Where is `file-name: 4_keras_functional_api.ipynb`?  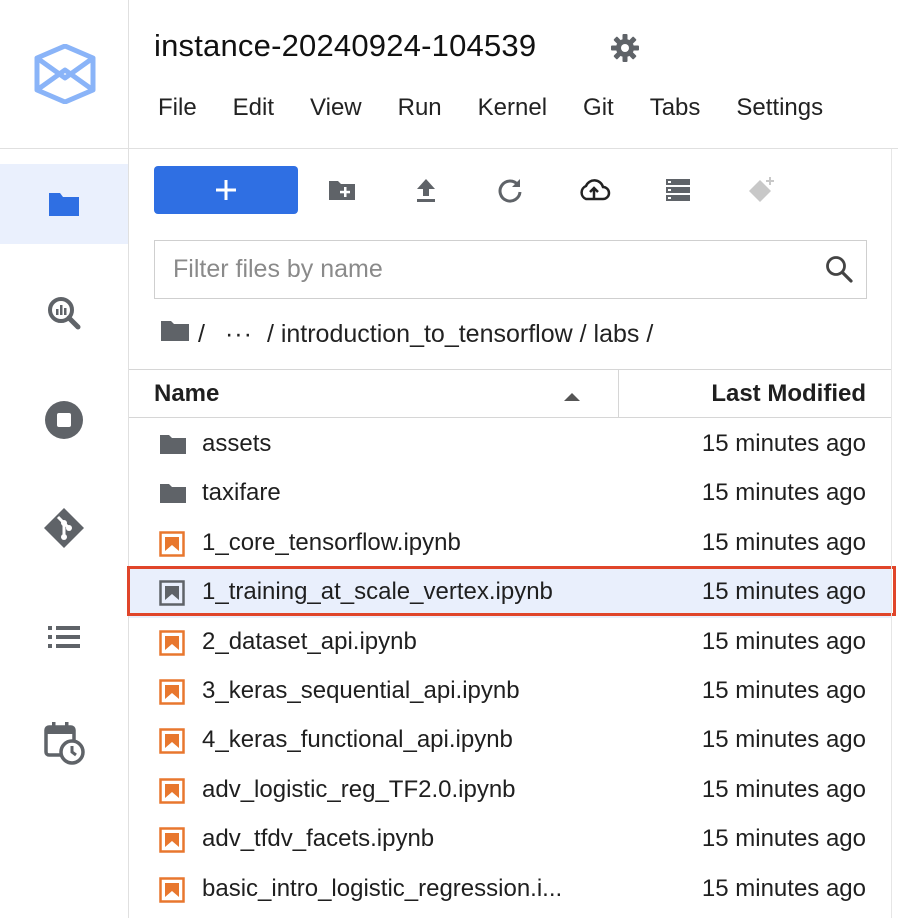
file-name: 4_keras_functional_api.ipynb is located at coordinates (357, 740).